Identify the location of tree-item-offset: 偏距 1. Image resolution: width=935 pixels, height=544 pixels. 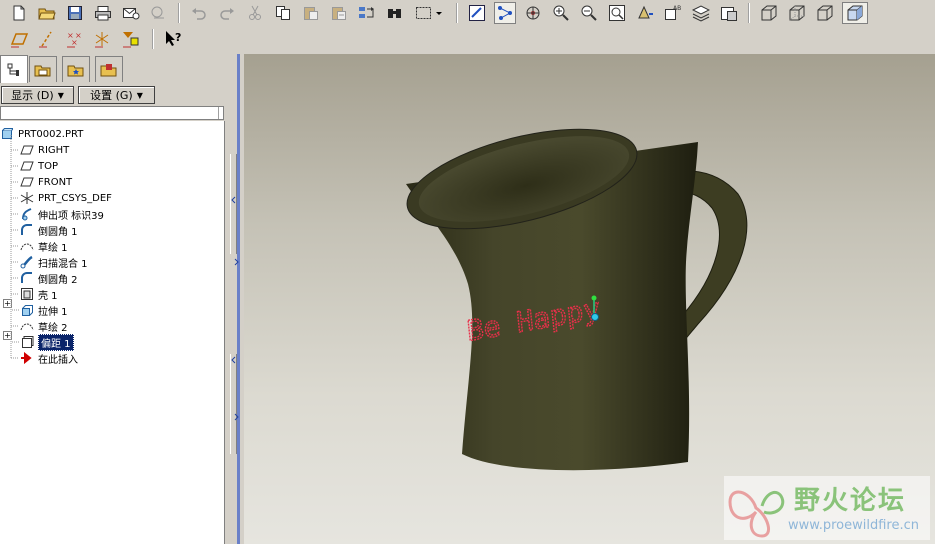
(47, 342).